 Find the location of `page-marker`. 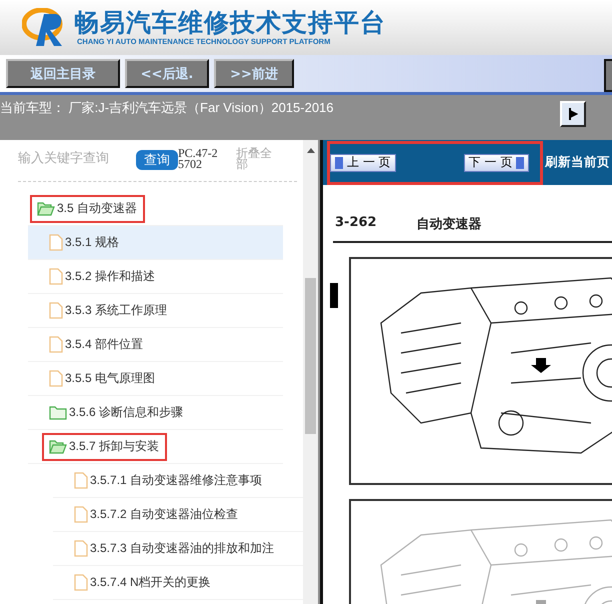

page-marker is located at coordinates (334, 295).